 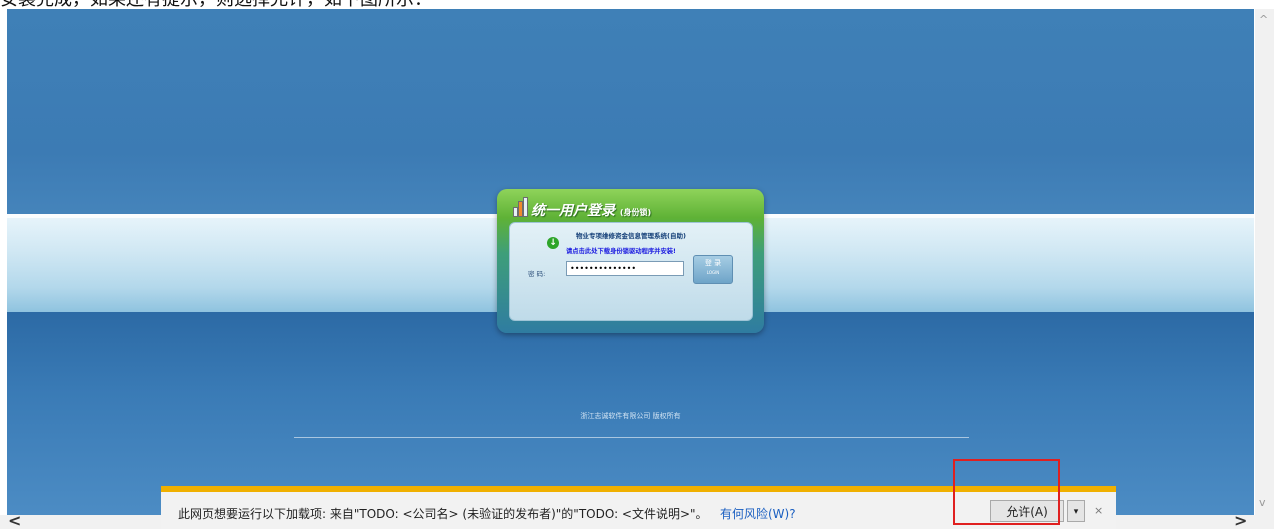 What do you see at coordinates (635, 212) in the screenshot?
I see `login-title-suffix: (身份锁)` at bounding box center [635, 212].